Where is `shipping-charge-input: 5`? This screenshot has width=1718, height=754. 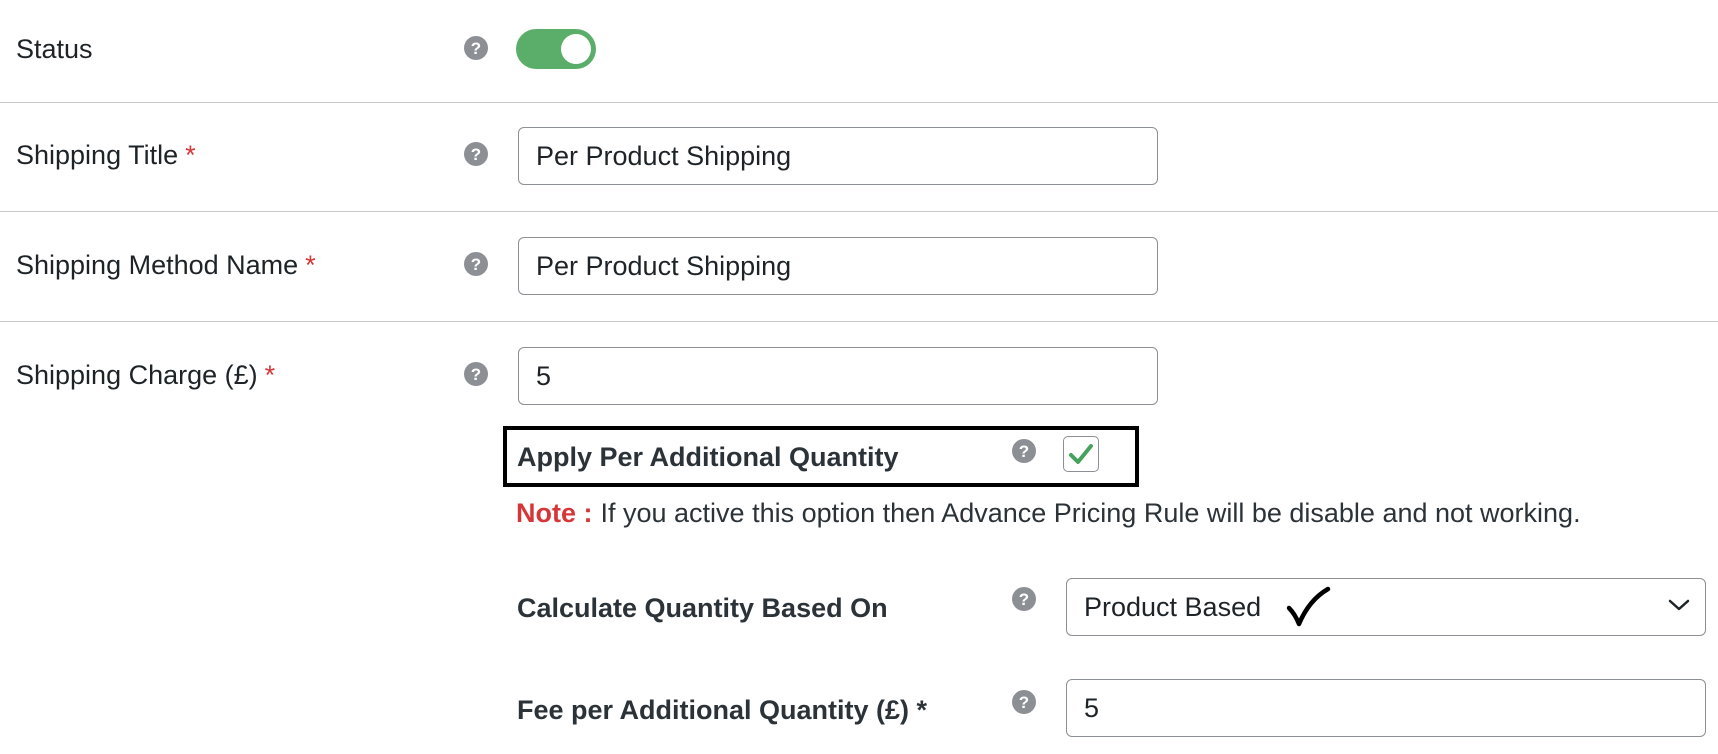 shipping-charge-input: 5 is located at coordinates (838, 376).